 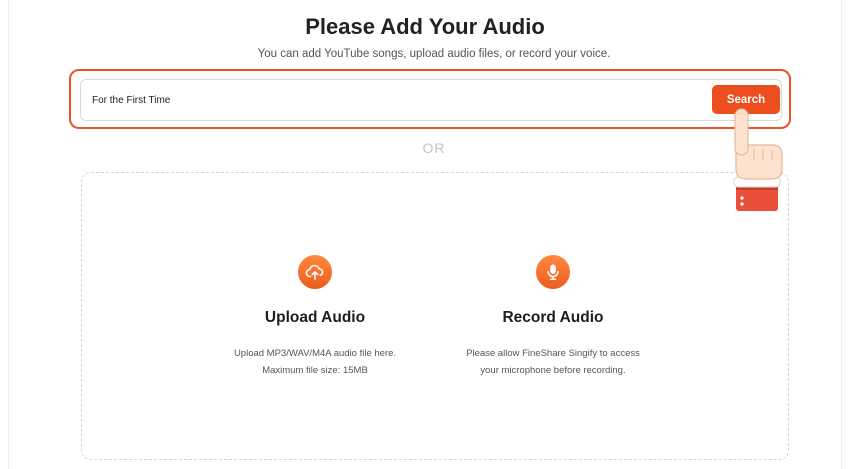 I want to click on search-input, so click(x=392, y=100).